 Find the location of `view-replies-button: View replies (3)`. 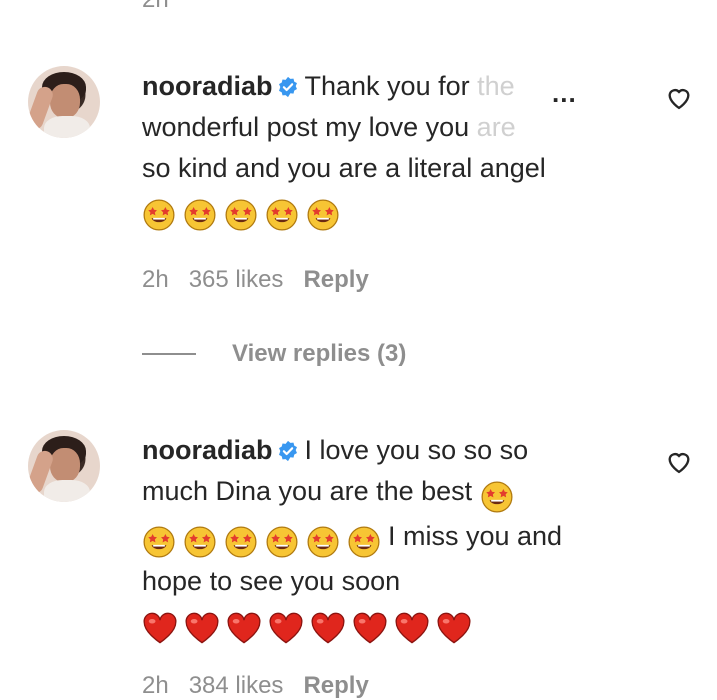

view-replies-button: View replies (3) is located at coordinates (274, 354).